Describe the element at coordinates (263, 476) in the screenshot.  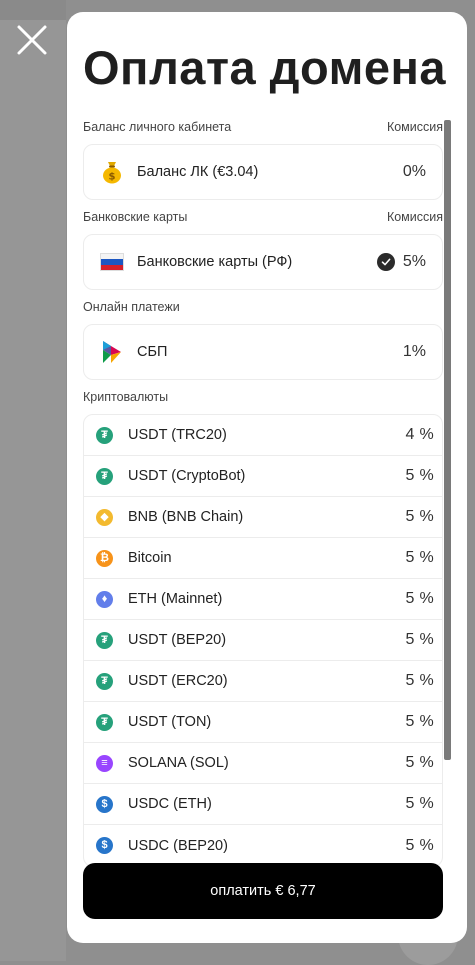
I see `crypto-method-item: ₮ USDT (CryptoBot) 5 %` at that location.